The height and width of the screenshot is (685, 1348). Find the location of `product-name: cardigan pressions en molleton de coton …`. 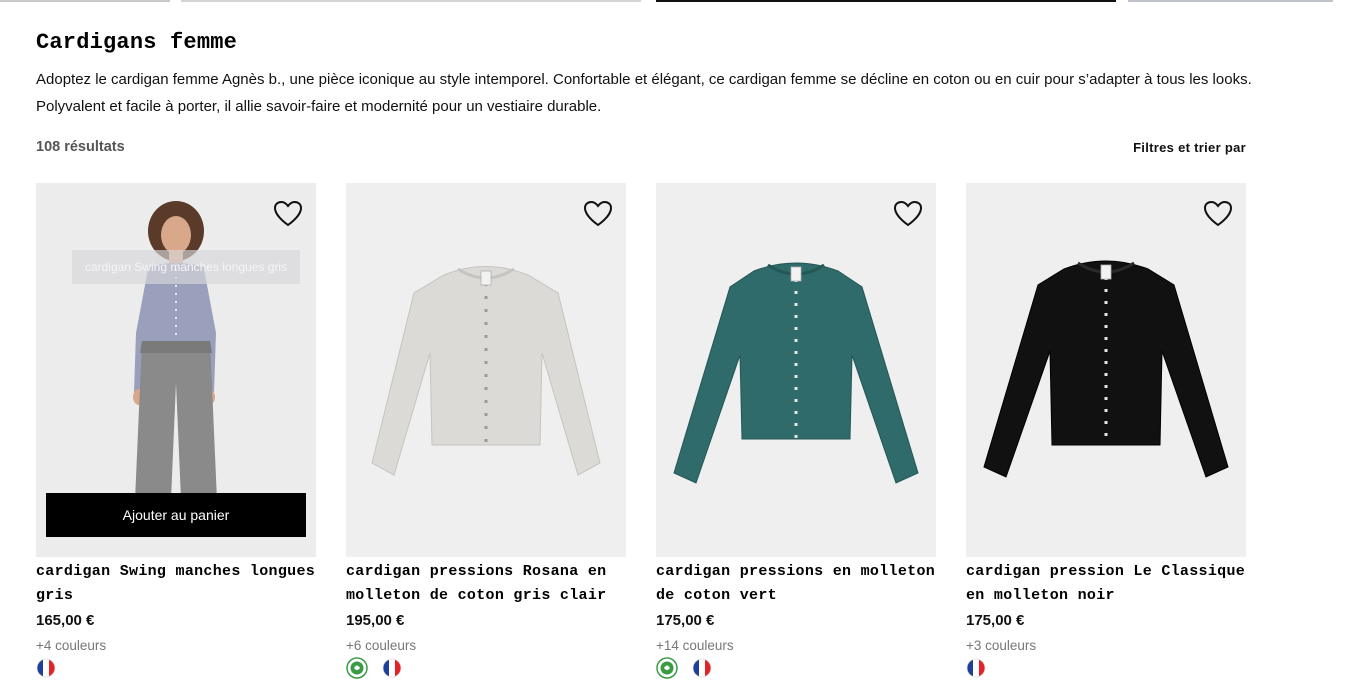

product-name: cardigan pressions en molleton de coton … is located at coordinates (796, 582).